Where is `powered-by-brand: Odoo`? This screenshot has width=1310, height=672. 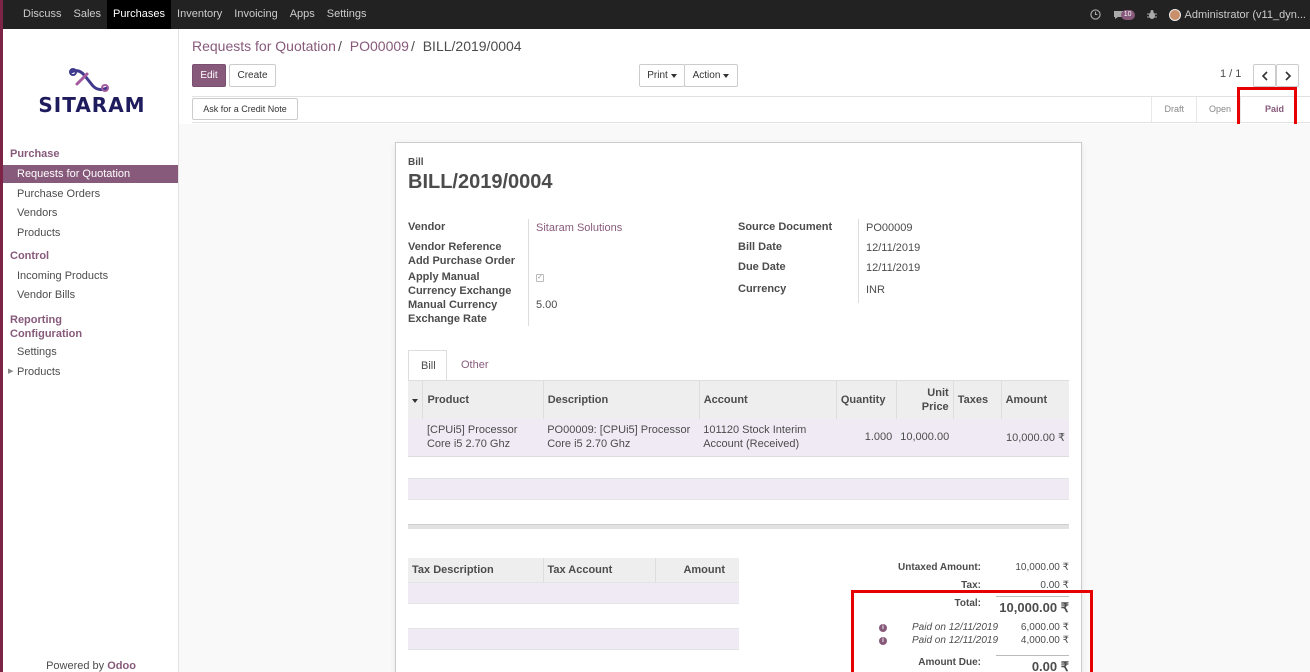 powered-by-brand: Odoo is located at coordinates (121, 666).